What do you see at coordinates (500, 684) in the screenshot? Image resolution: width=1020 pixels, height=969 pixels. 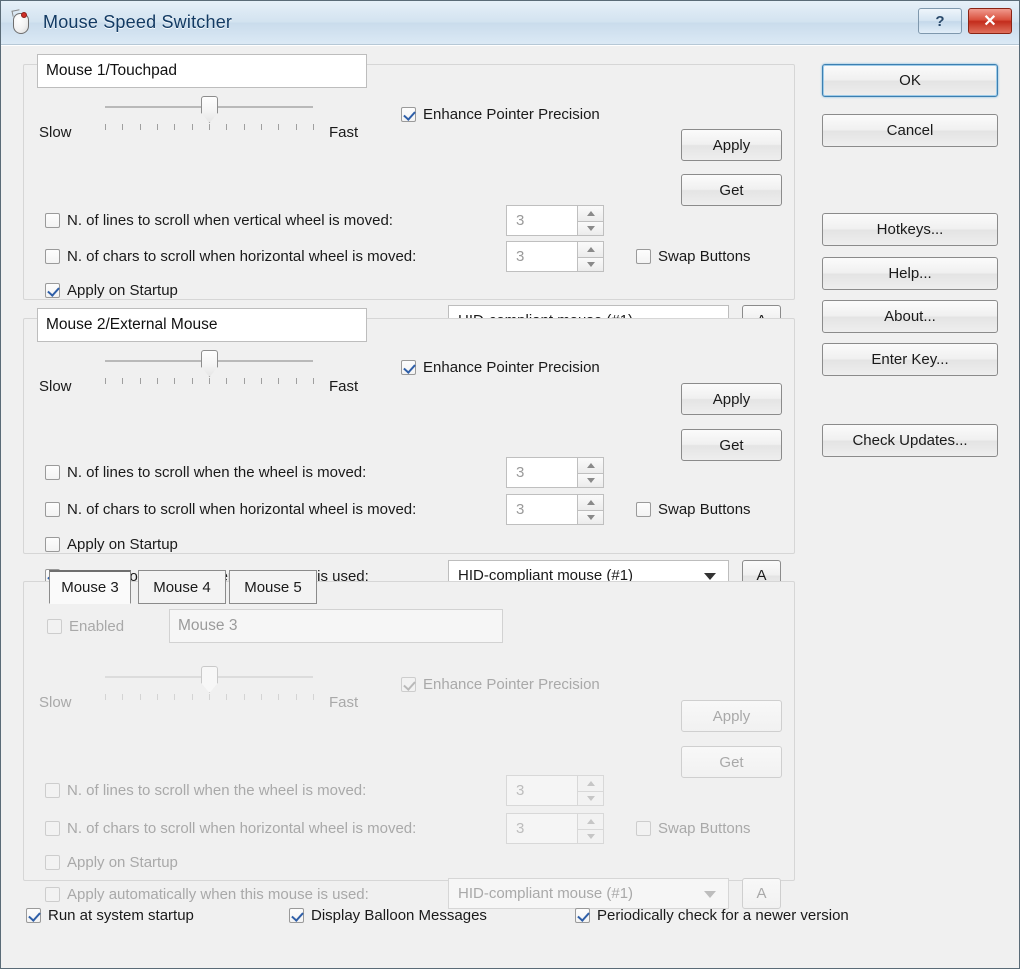 I see `mouse3-enhance-precision-checkbox: Enhance Pointer Precision` at bounding box center [500, 684].